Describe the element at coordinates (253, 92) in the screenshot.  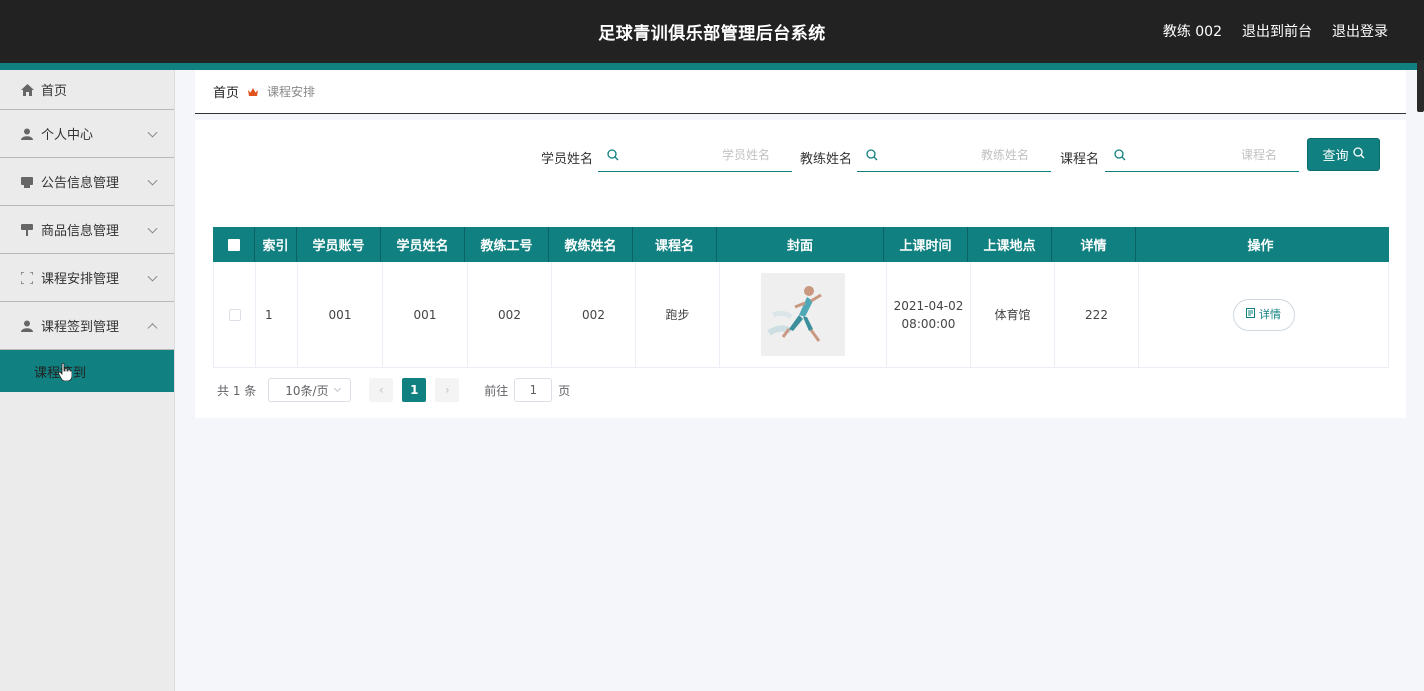
I see `crown-icon` at that location.